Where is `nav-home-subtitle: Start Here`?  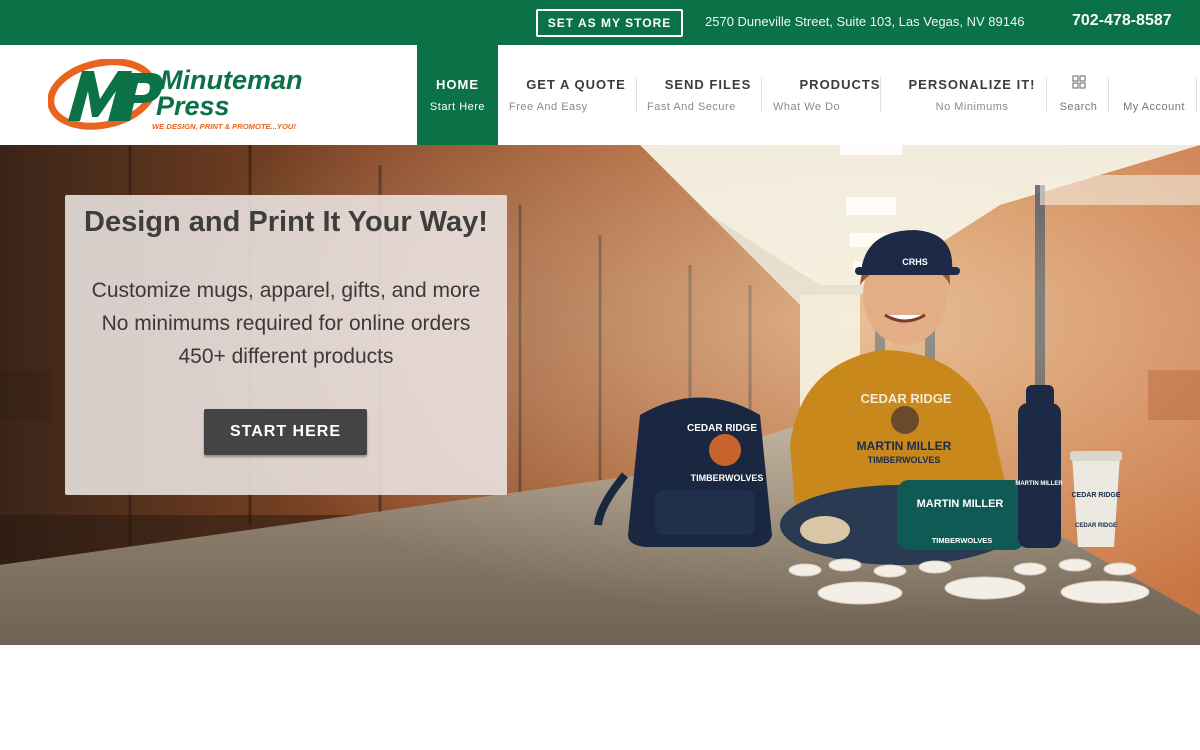 nav-home-subtitle: Start Here is located at coordinates (457, 107).